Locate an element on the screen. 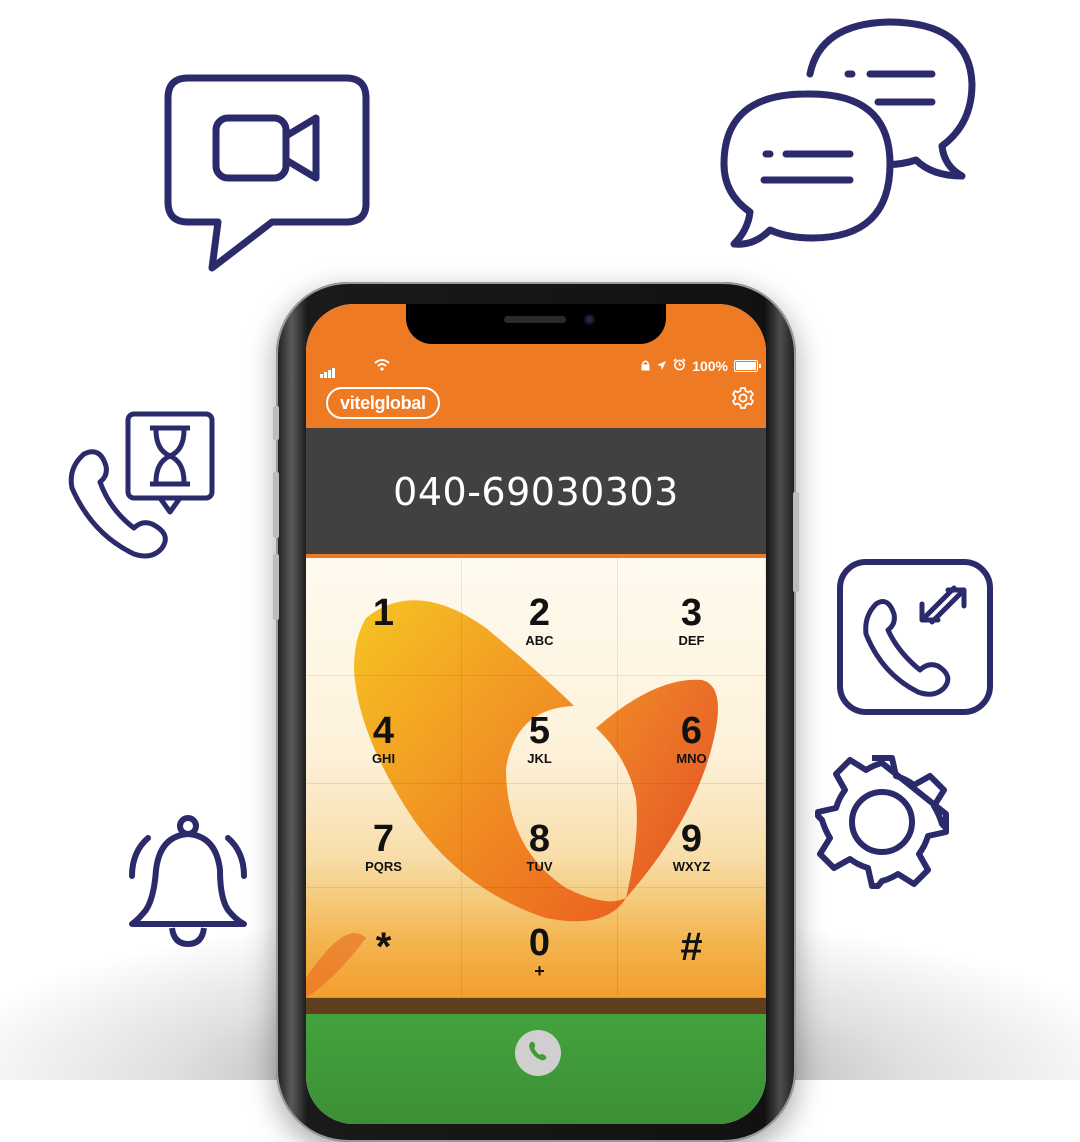 Image resolution: width=1080 pixels, height=1142 pixels. wifi-icon is located at coordinates (382, 366).